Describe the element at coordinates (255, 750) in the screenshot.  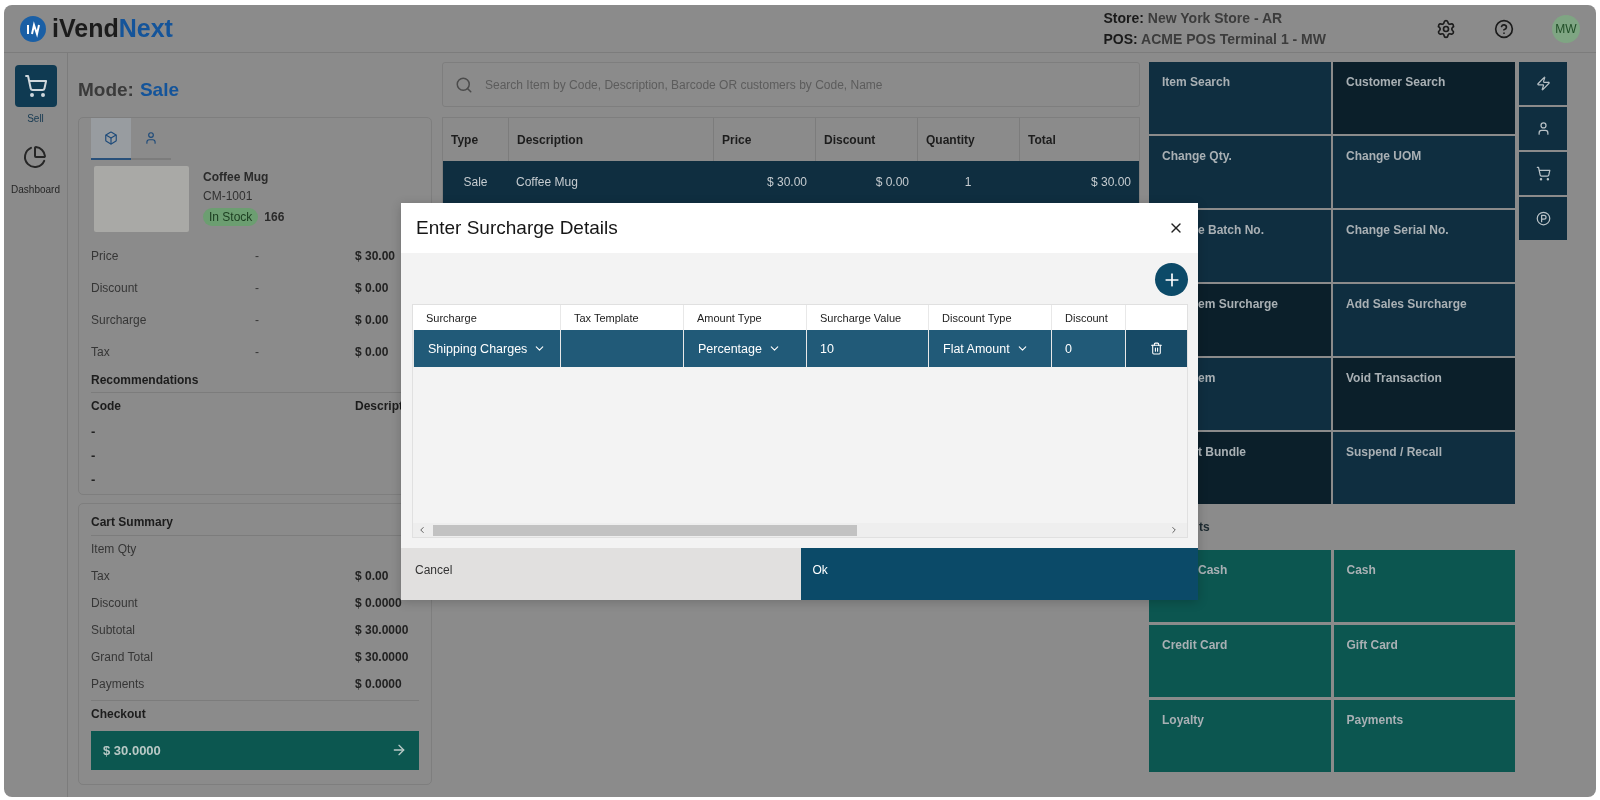
I see `checkout-button: $ 30.0000` at that location.